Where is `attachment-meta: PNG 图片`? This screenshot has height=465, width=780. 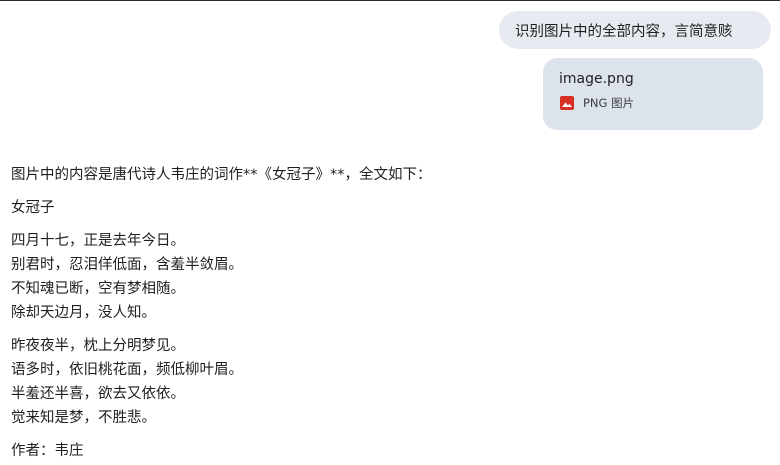 attachment-meta: PNG 图片 is located at coordinates (653, 103).